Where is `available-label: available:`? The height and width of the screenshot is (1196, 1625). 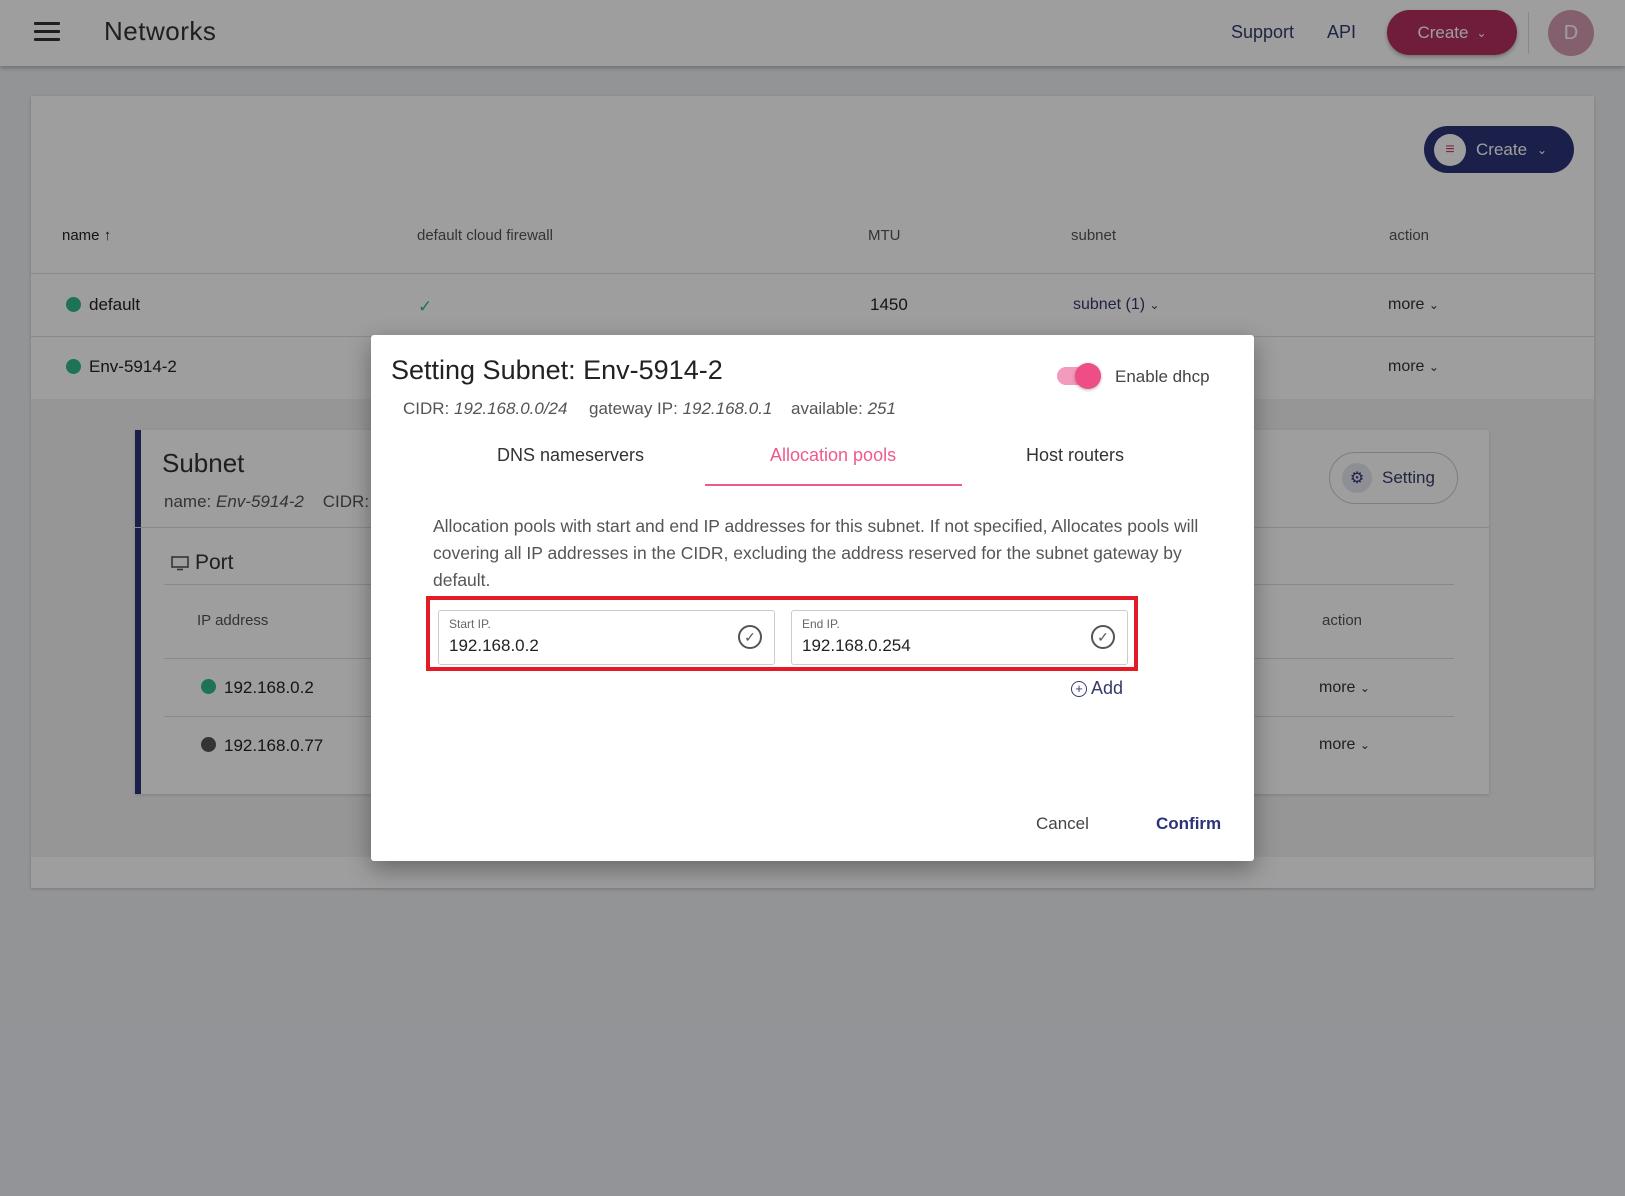
available-label: available: is located at coordinates (827, 408).